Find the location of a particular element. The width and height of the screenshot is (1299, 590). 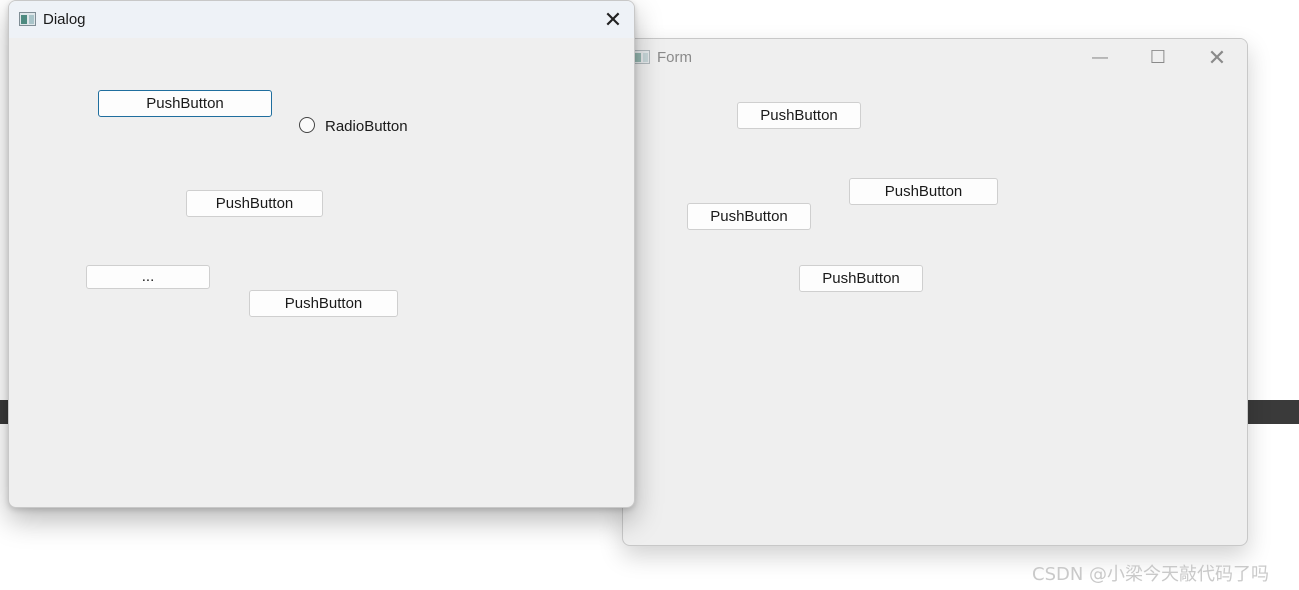

form-push-button-2: PushButton is located at coordinates (923, 191).